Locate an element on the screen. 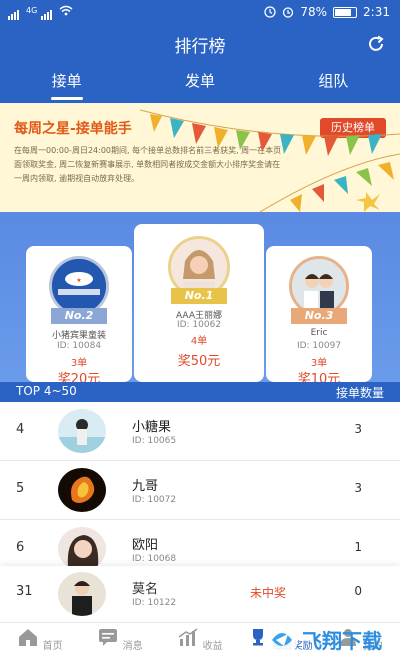 The height and width of the screenshot is (667, 400). podium-name: Eric is located at coordinates (319, 333).